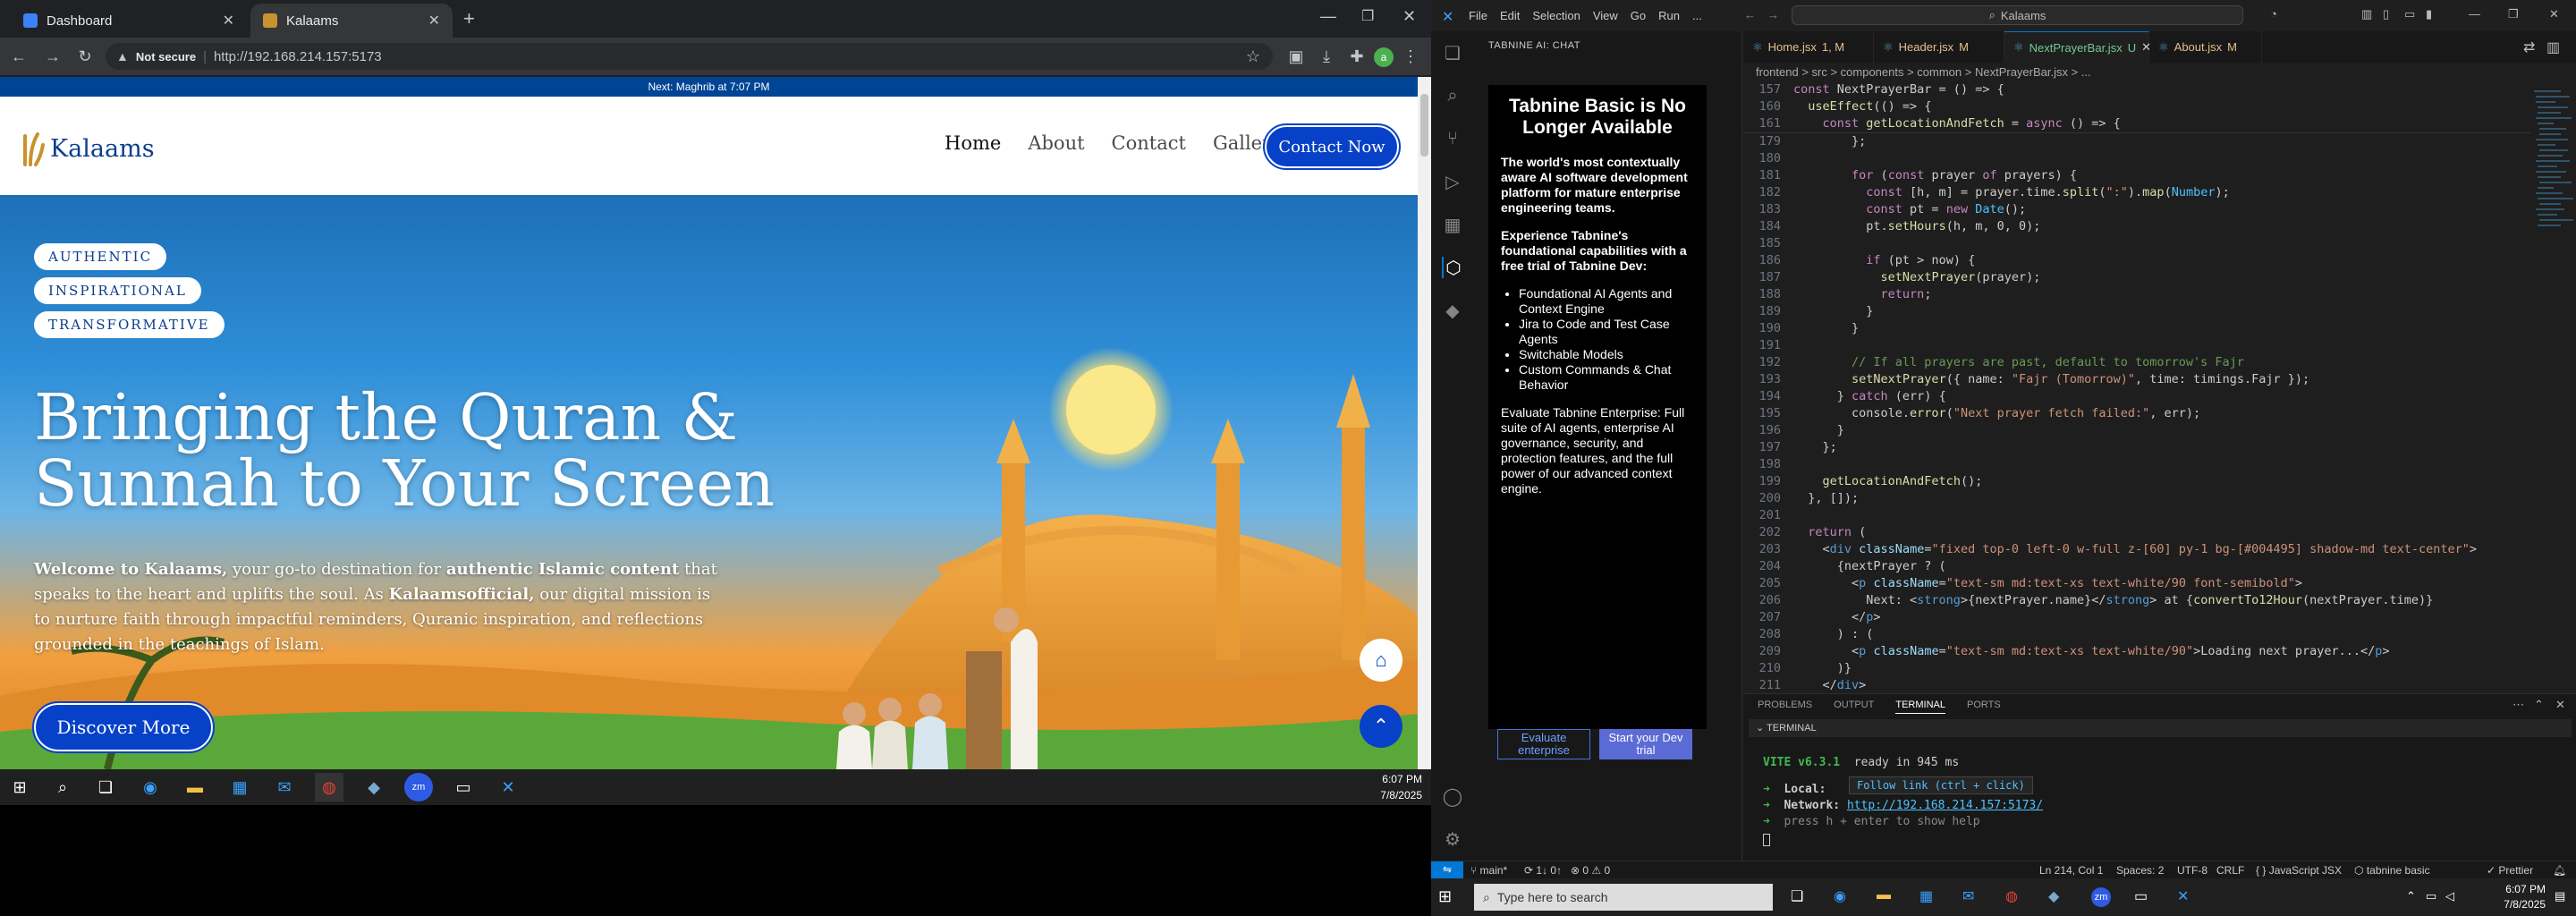 The image size is (2576, 916). What do you see at coordinates (1808, 47) in the screenshot?
I see `tab-home-jsx: ⚛ Home.jsx 1, M` at bounding box center [1808, 47].